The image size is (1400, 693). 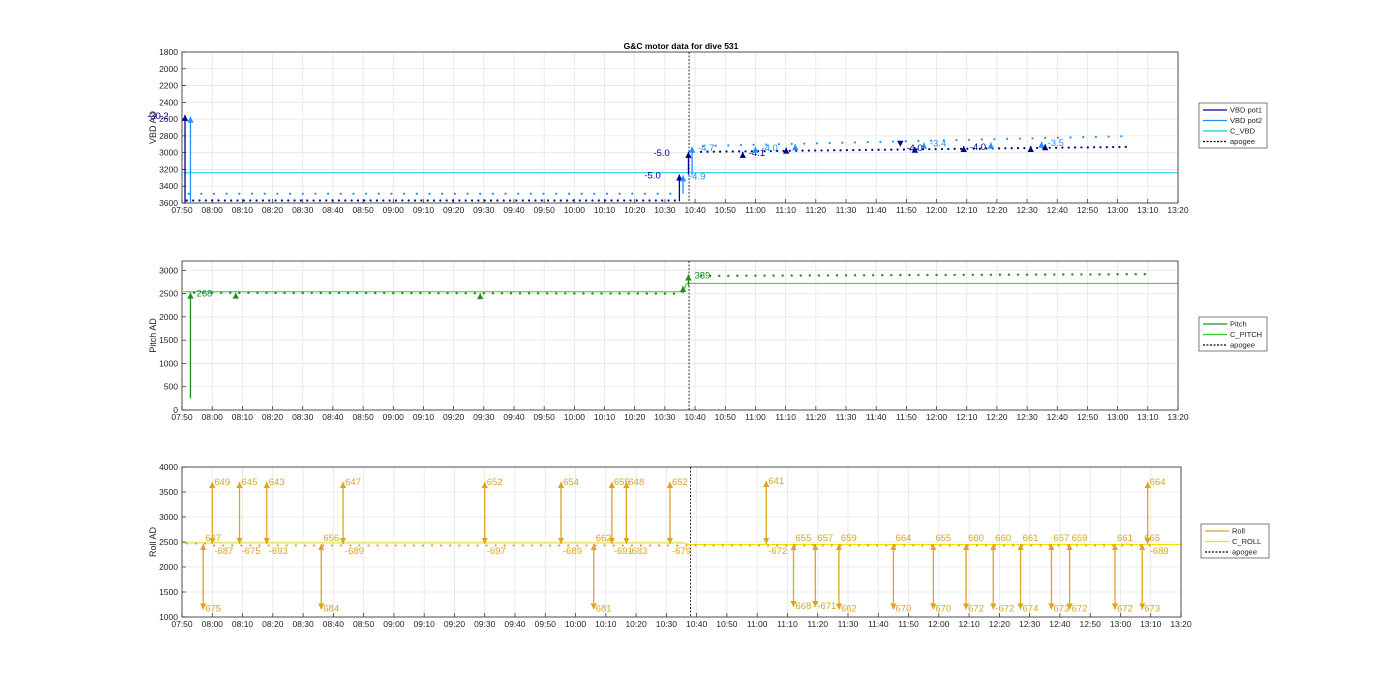 I want to click on y-tick-label: 4000, so click(x=168, y=467).